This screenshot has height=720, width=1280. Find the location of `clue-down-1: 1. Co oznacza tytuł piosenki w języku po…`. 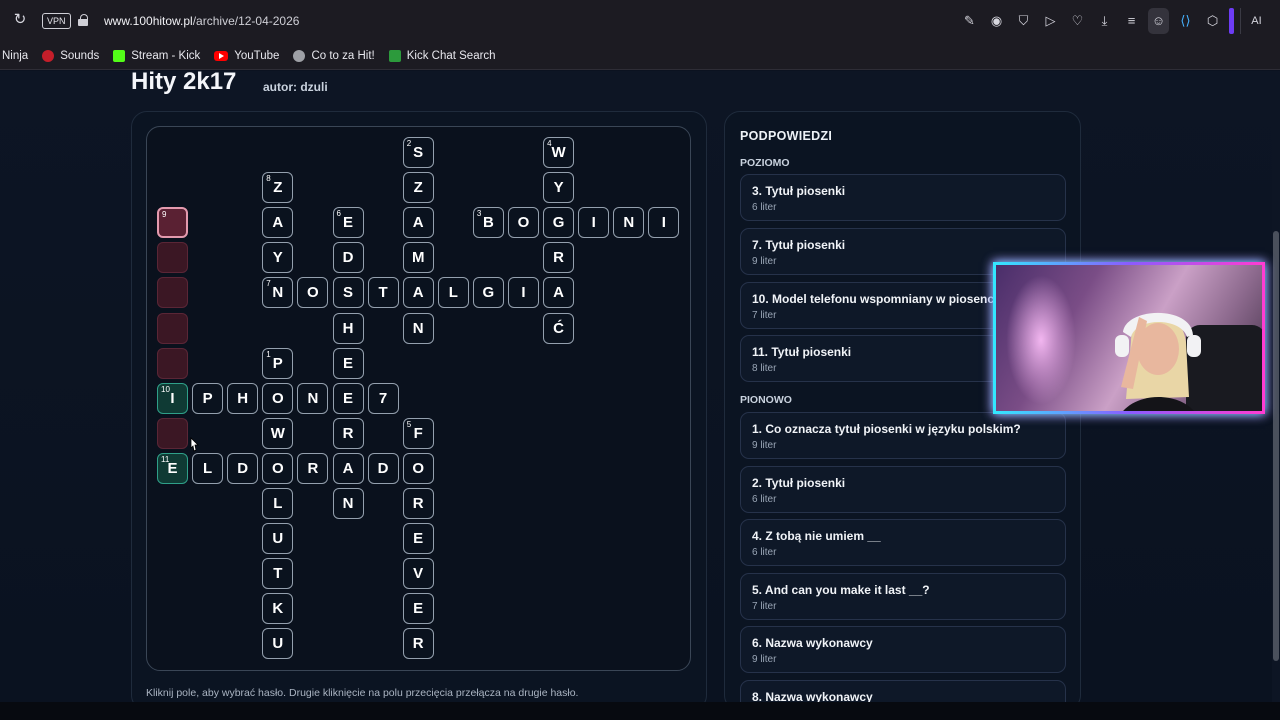

clue-down-1: 1. Co oznacza tytuł piosenki w języku po… is located at coordinates (903, 435).